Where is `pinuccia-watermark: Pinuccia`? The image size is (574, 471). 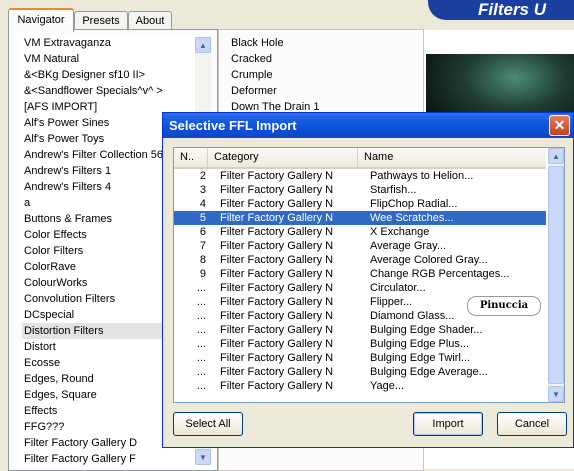
pinuccia-watermark: Pinuccia is located at coordinates (504, 306).